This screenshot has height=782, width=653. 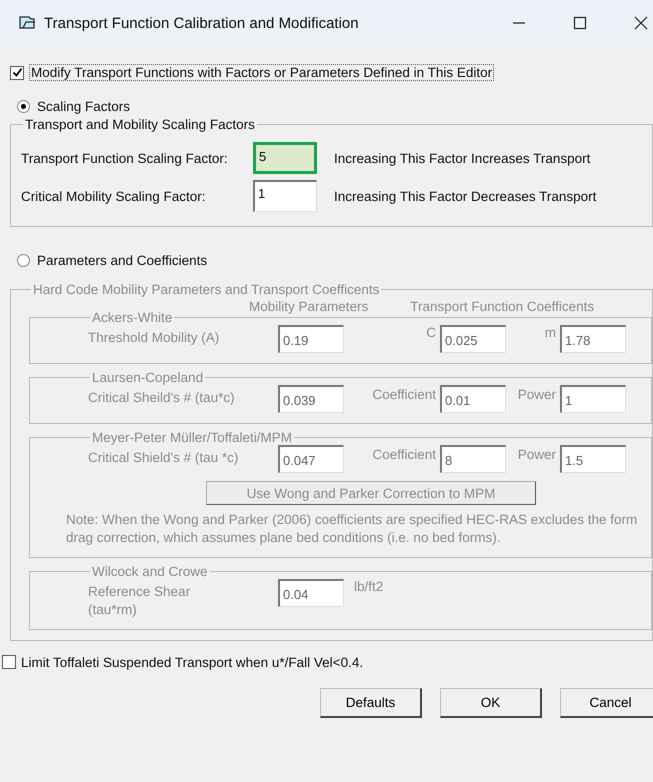 I want to click on maximize-icon, so click(x=580, y=23).